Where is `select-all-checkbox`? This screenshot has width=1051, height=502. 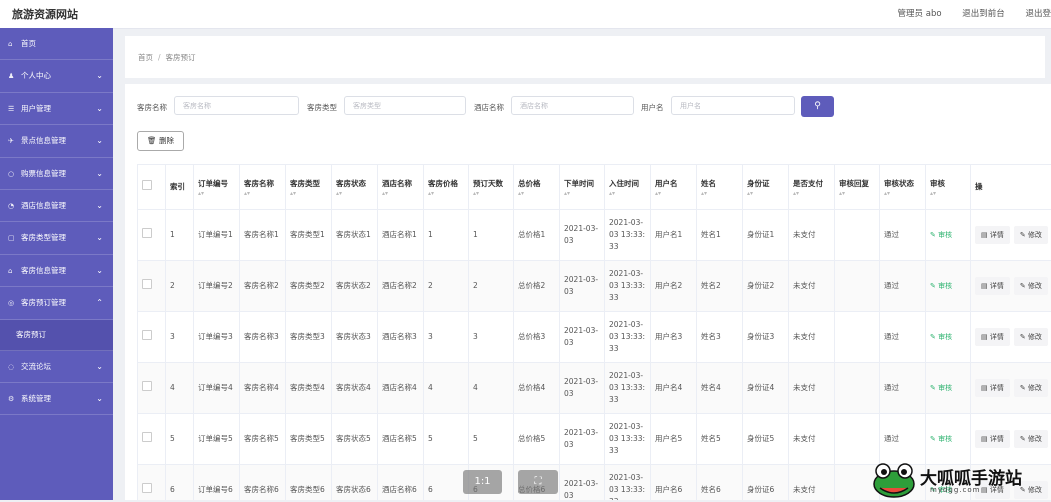
select-all-checkbox is located at coordinates (147, 185).